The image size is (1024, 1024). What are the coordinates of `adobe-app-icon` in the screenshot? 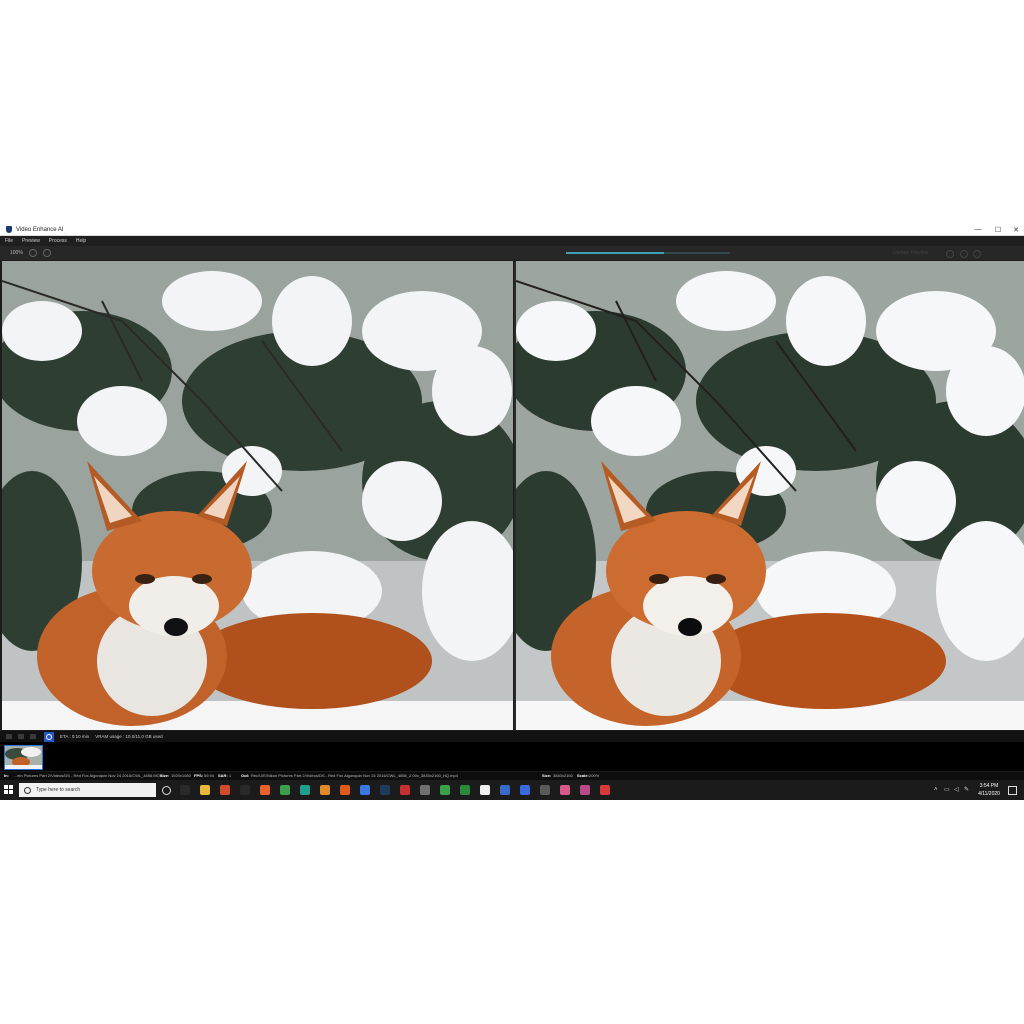 It's located at (225, 790).